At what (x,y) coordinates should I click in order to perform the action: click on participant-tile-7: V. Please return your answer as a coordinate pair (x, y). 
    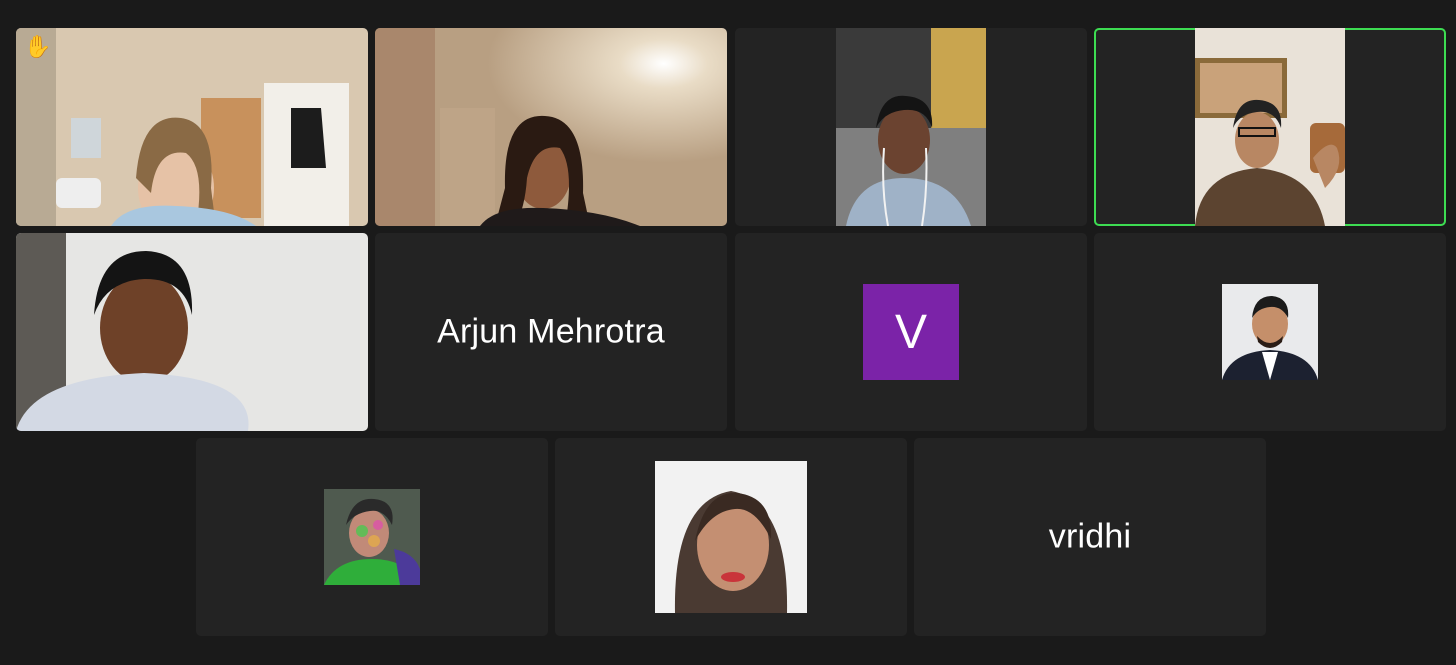
    Looking at the image, I should click on (911, 332).